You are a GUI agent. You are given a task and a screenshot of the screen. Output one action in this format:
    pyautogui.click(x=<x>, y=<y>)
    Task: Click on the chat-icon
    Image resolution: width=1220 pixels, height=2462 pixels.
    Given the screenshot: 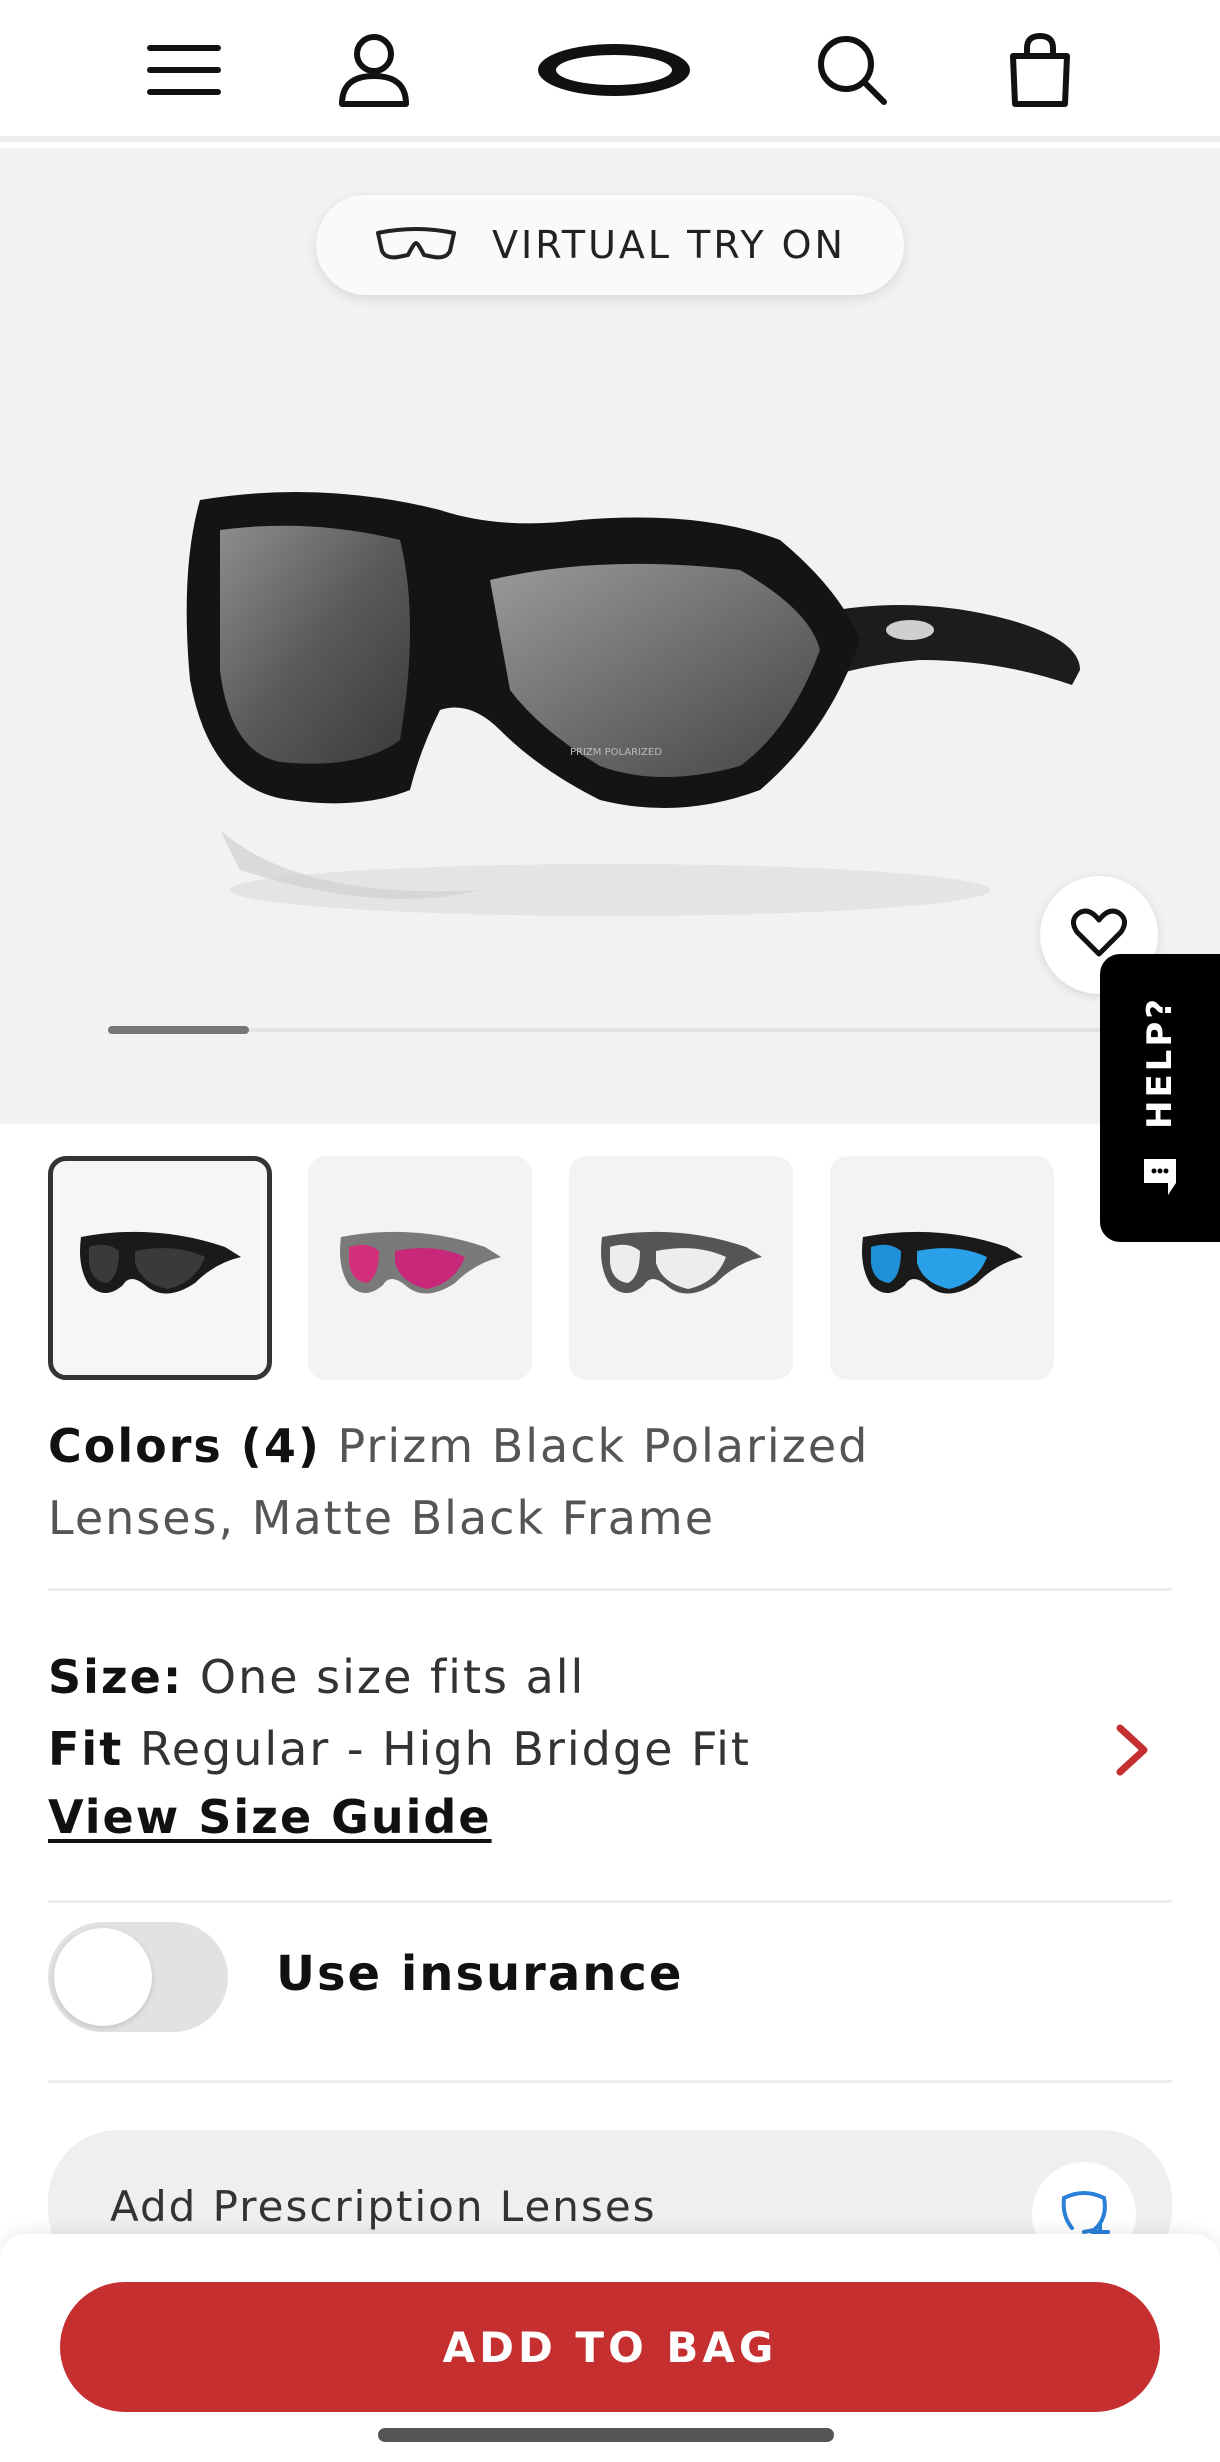 What is the action you would take?
    pyautogui.click(x=1160, y=1179)
    